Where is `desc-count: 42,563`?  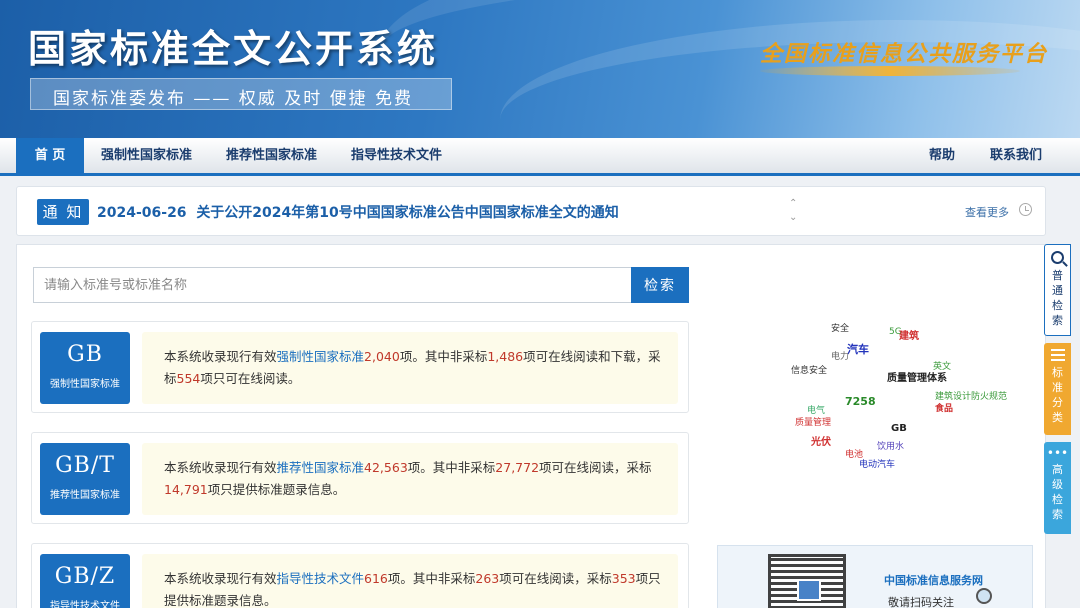 desc-count: 42,563 is located at coordinates (386, 467).